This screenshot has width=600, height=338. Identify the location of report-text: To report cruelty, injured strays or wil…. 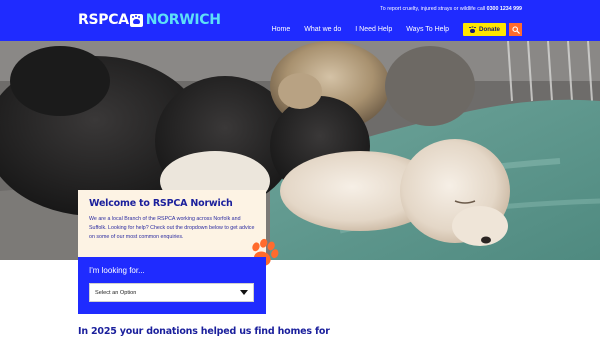
(433, 9).